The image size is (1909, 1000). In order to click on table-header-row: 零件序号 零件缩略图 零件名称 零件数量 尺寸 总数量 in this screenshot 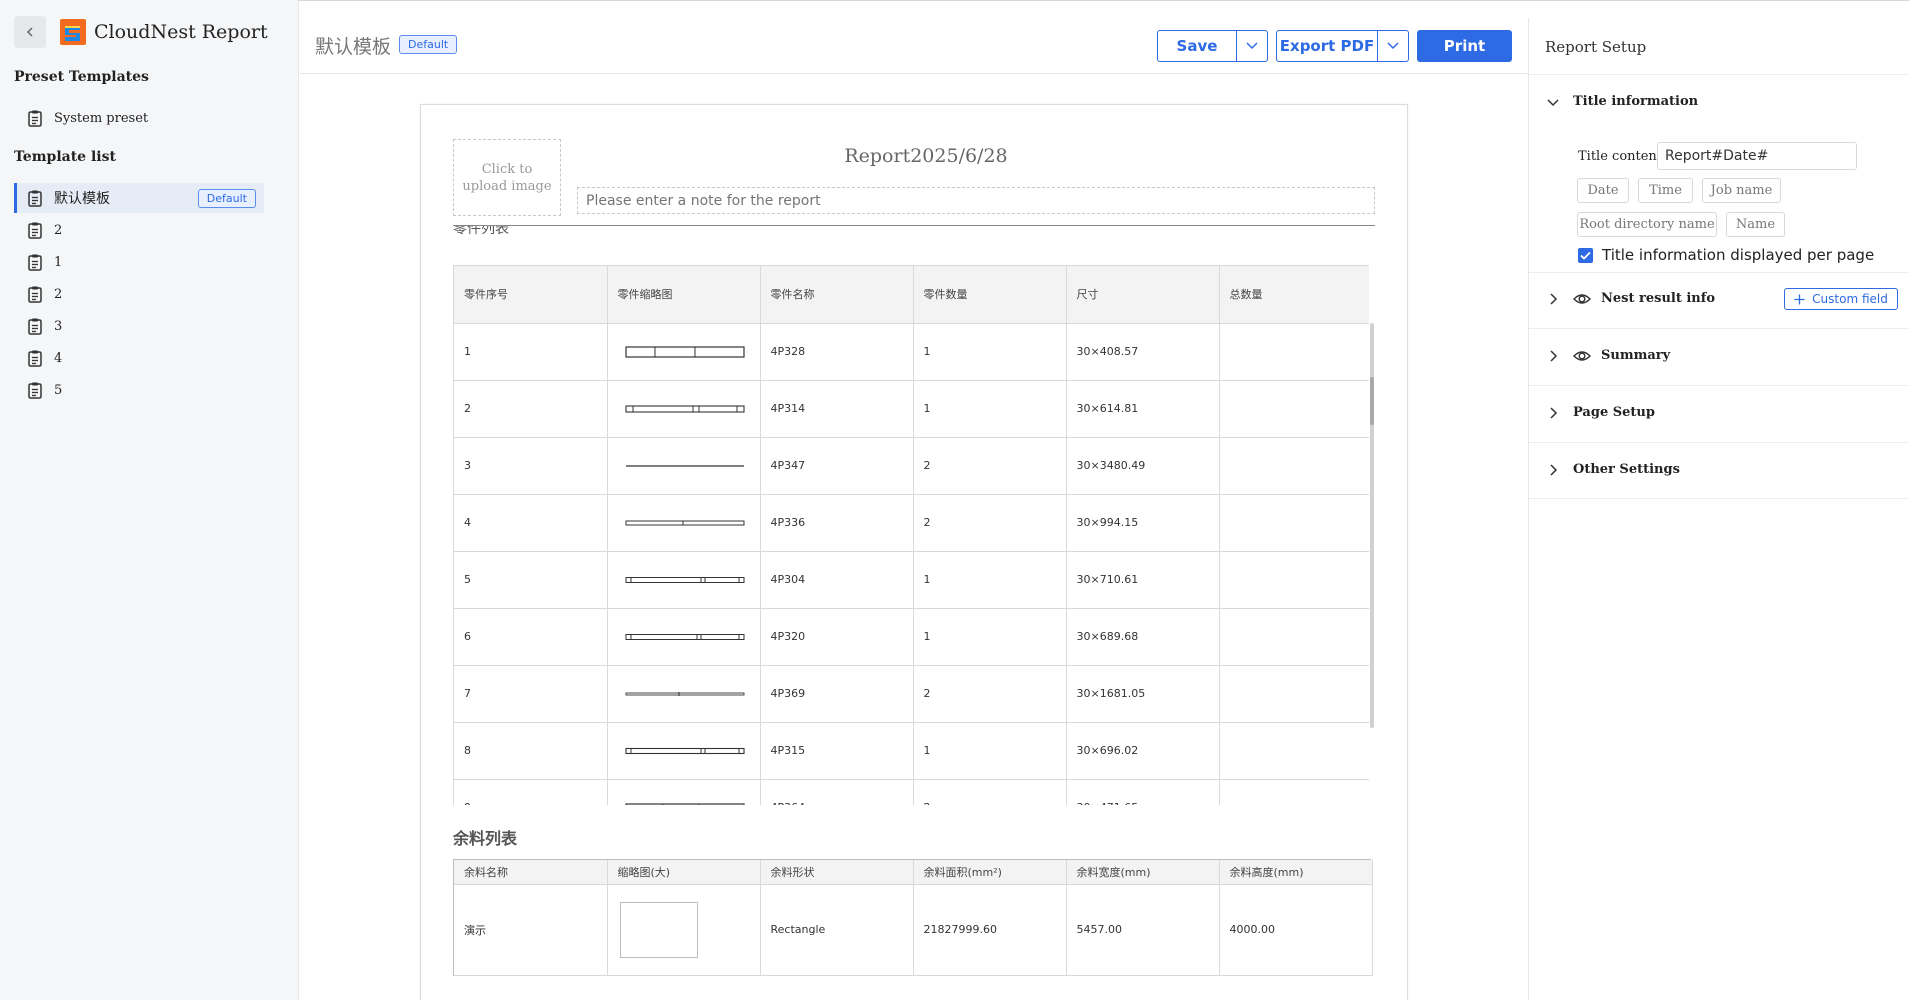, I will do `click(911, 295)`.